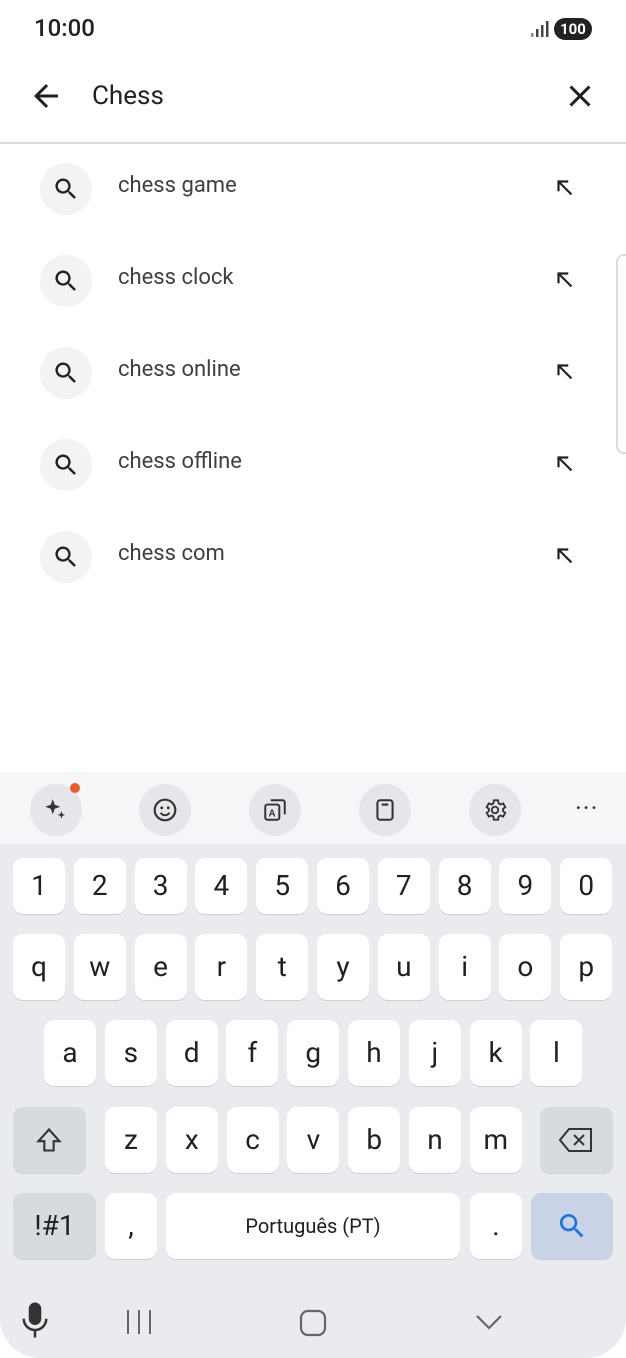  I want to click on suggestion-text: chess game, so click(177, 185).